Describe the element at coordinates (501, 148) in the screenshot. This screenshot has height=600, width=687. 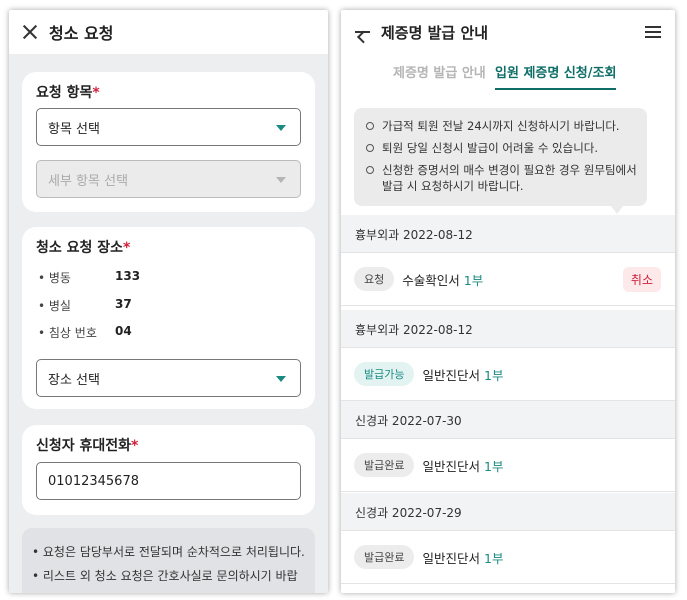
I see `notice-item: 퇴원 당일 신청시 발급이 어려울 수 있습니다.` at that location.